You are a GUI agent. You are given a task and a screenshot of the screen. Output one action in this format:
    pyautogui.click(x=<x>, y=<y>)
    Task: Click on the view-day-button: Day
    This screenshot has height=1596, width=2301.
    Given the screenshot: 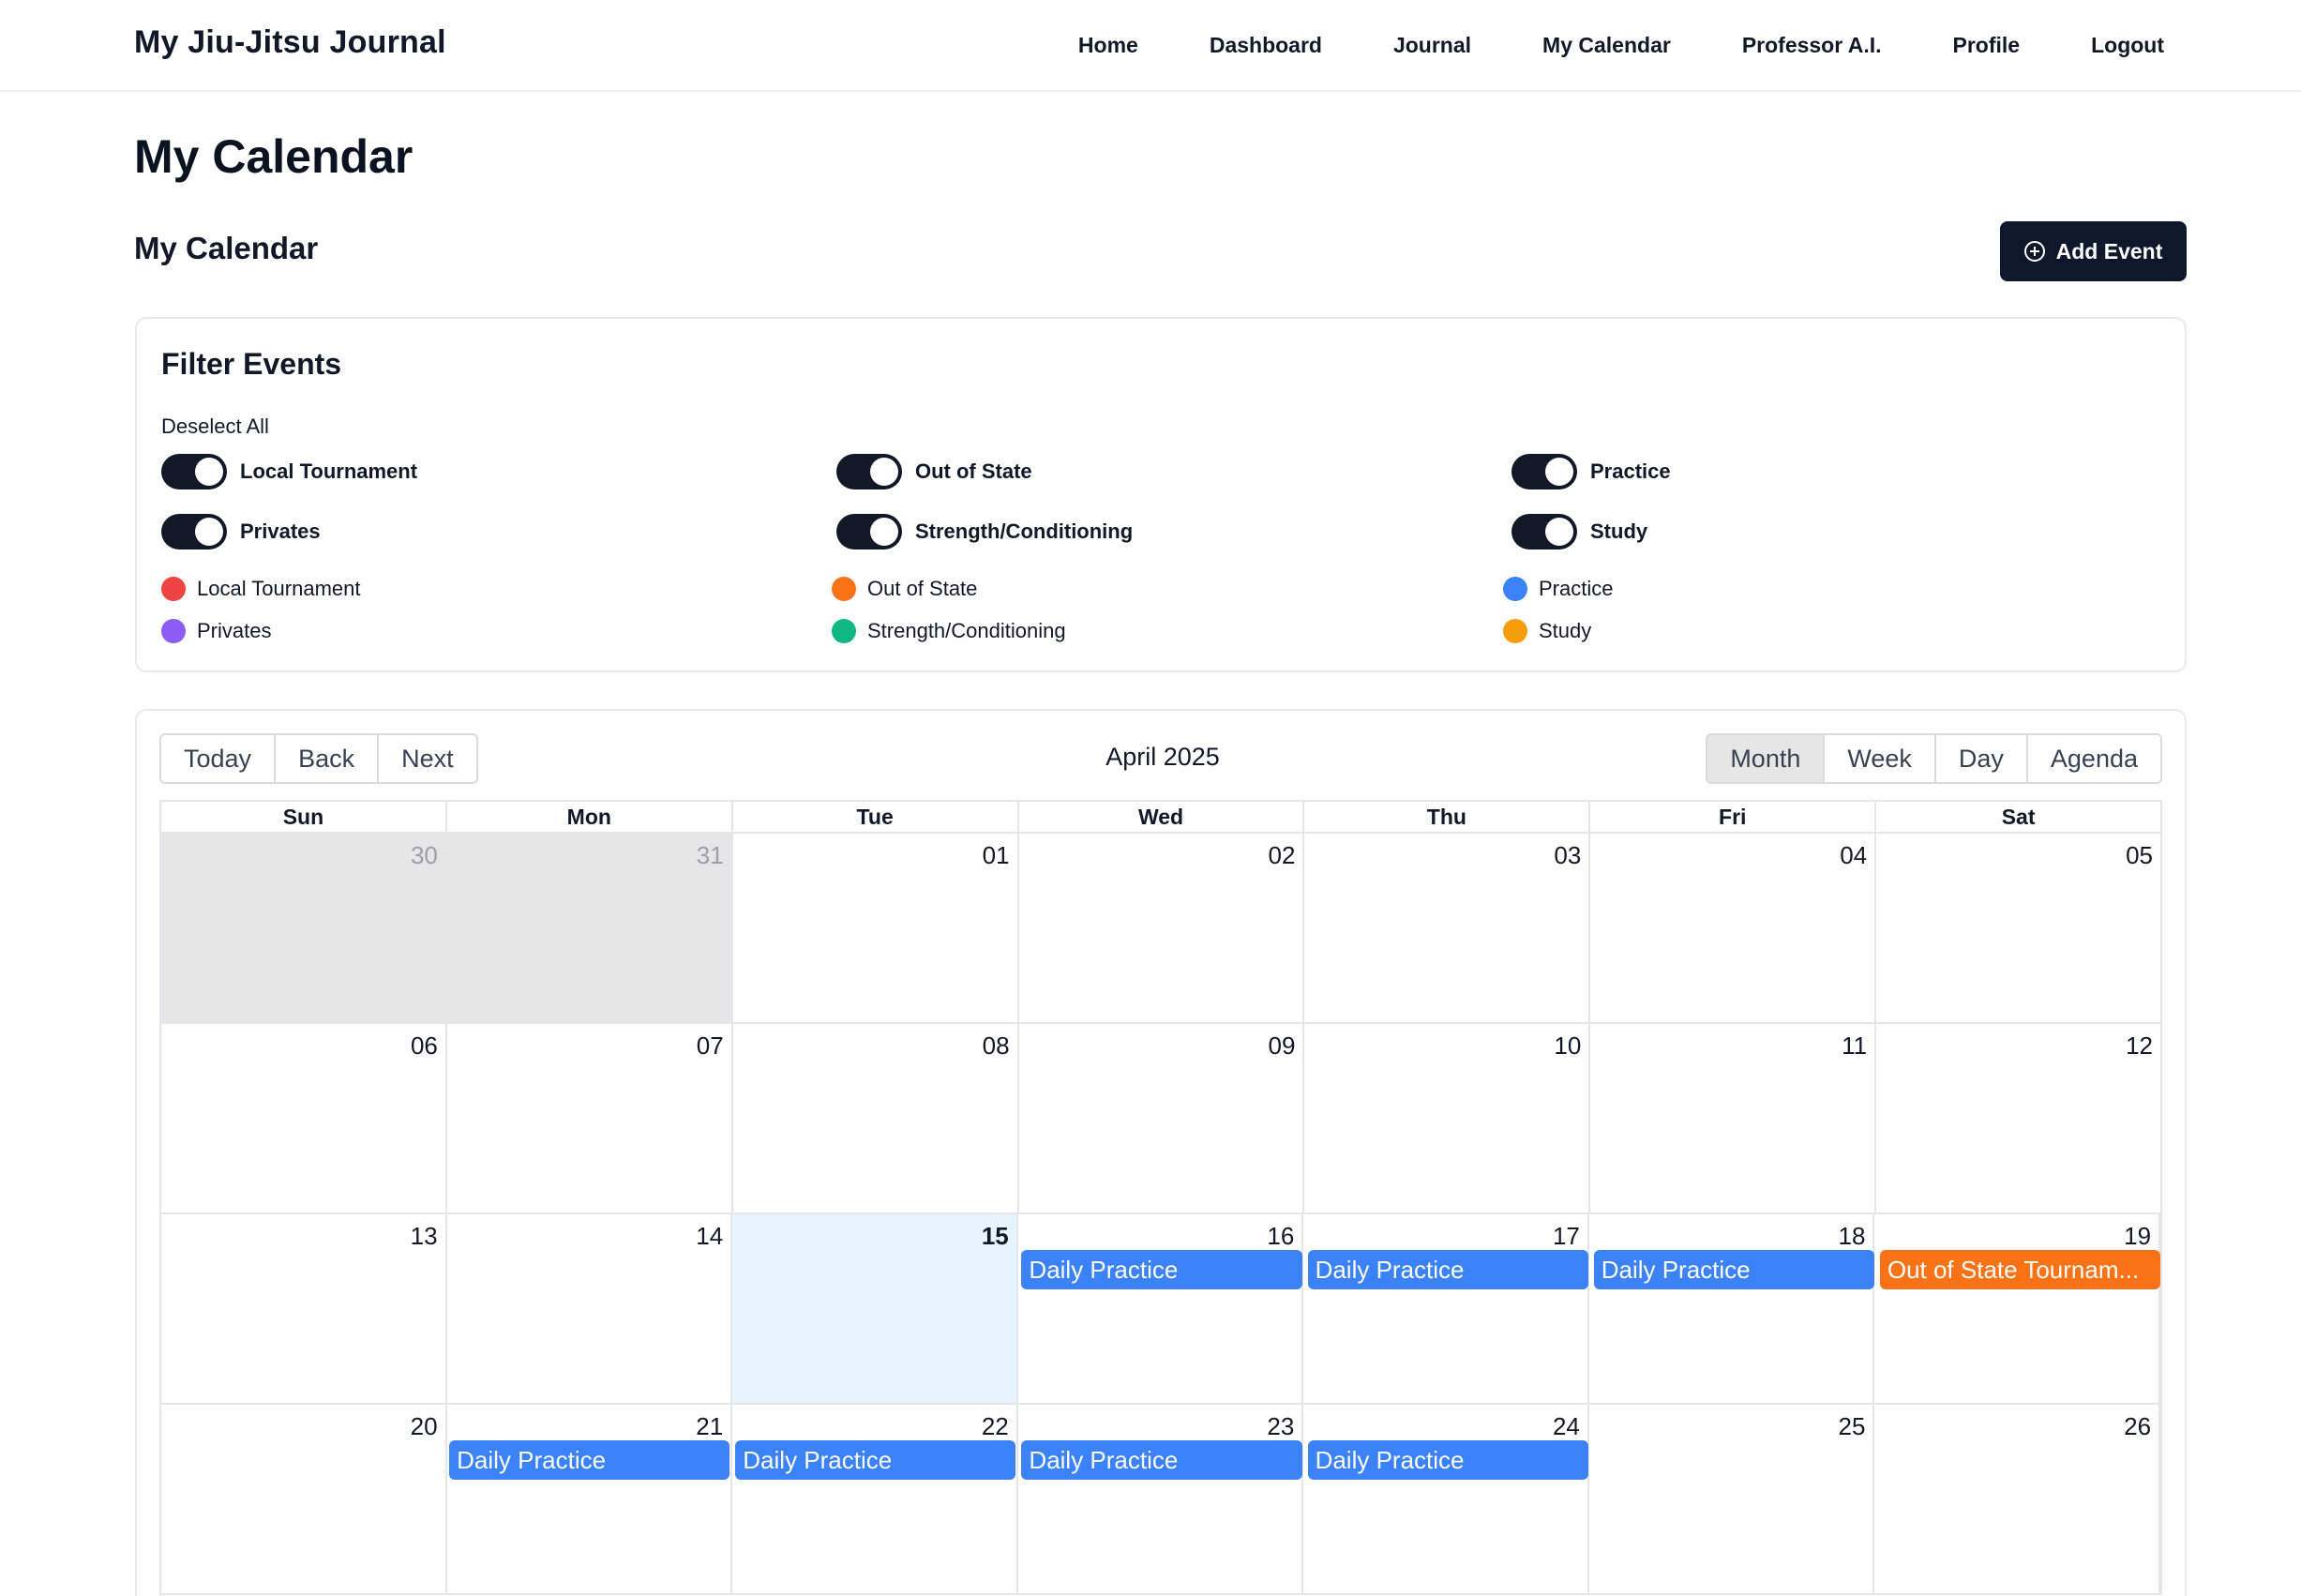 What is the action you would take?
    pyautogui.click(x=1981, y=759)
    